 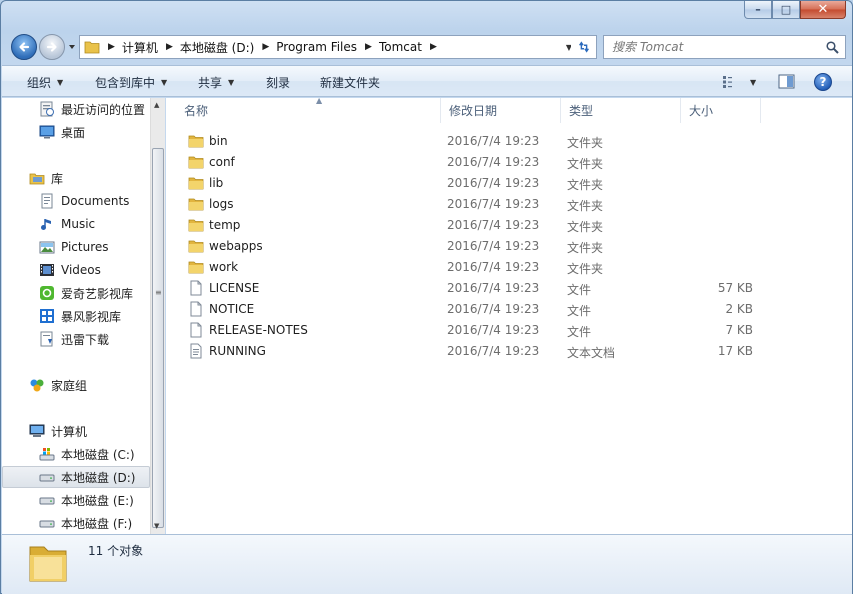 What do you see at coordinates (427, 564) in the screenshot?
I see `details-pane: 11 个对象` at bounding box center [427, 564].